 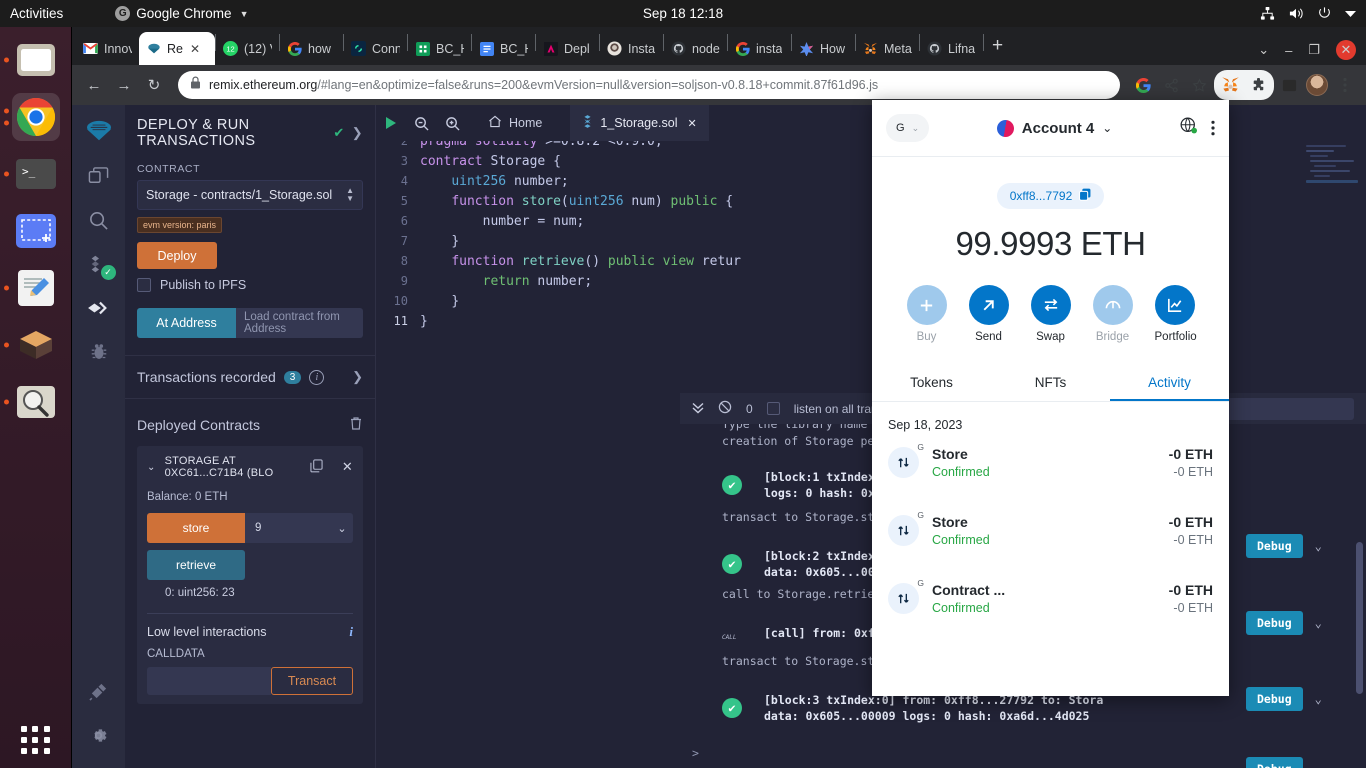 What do you see at coordinates (31, 345) in the screenshot?
I see `dock-item-ganache` at bounding box center [31, 345].